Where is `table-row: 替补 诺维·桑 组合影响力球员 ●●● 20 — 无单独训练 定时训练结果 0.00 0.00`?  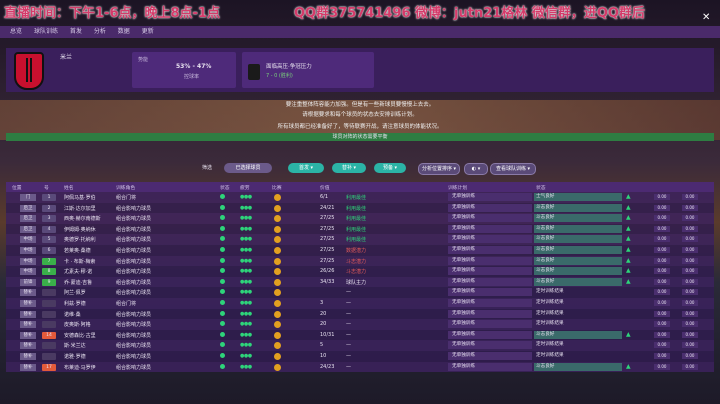 table-row: 替补 诺维·桑 组合影响力球员 ●●● 20 — 无单独训练 定时训练结果 0.00 0.00 is located at coordinates (360, 314).